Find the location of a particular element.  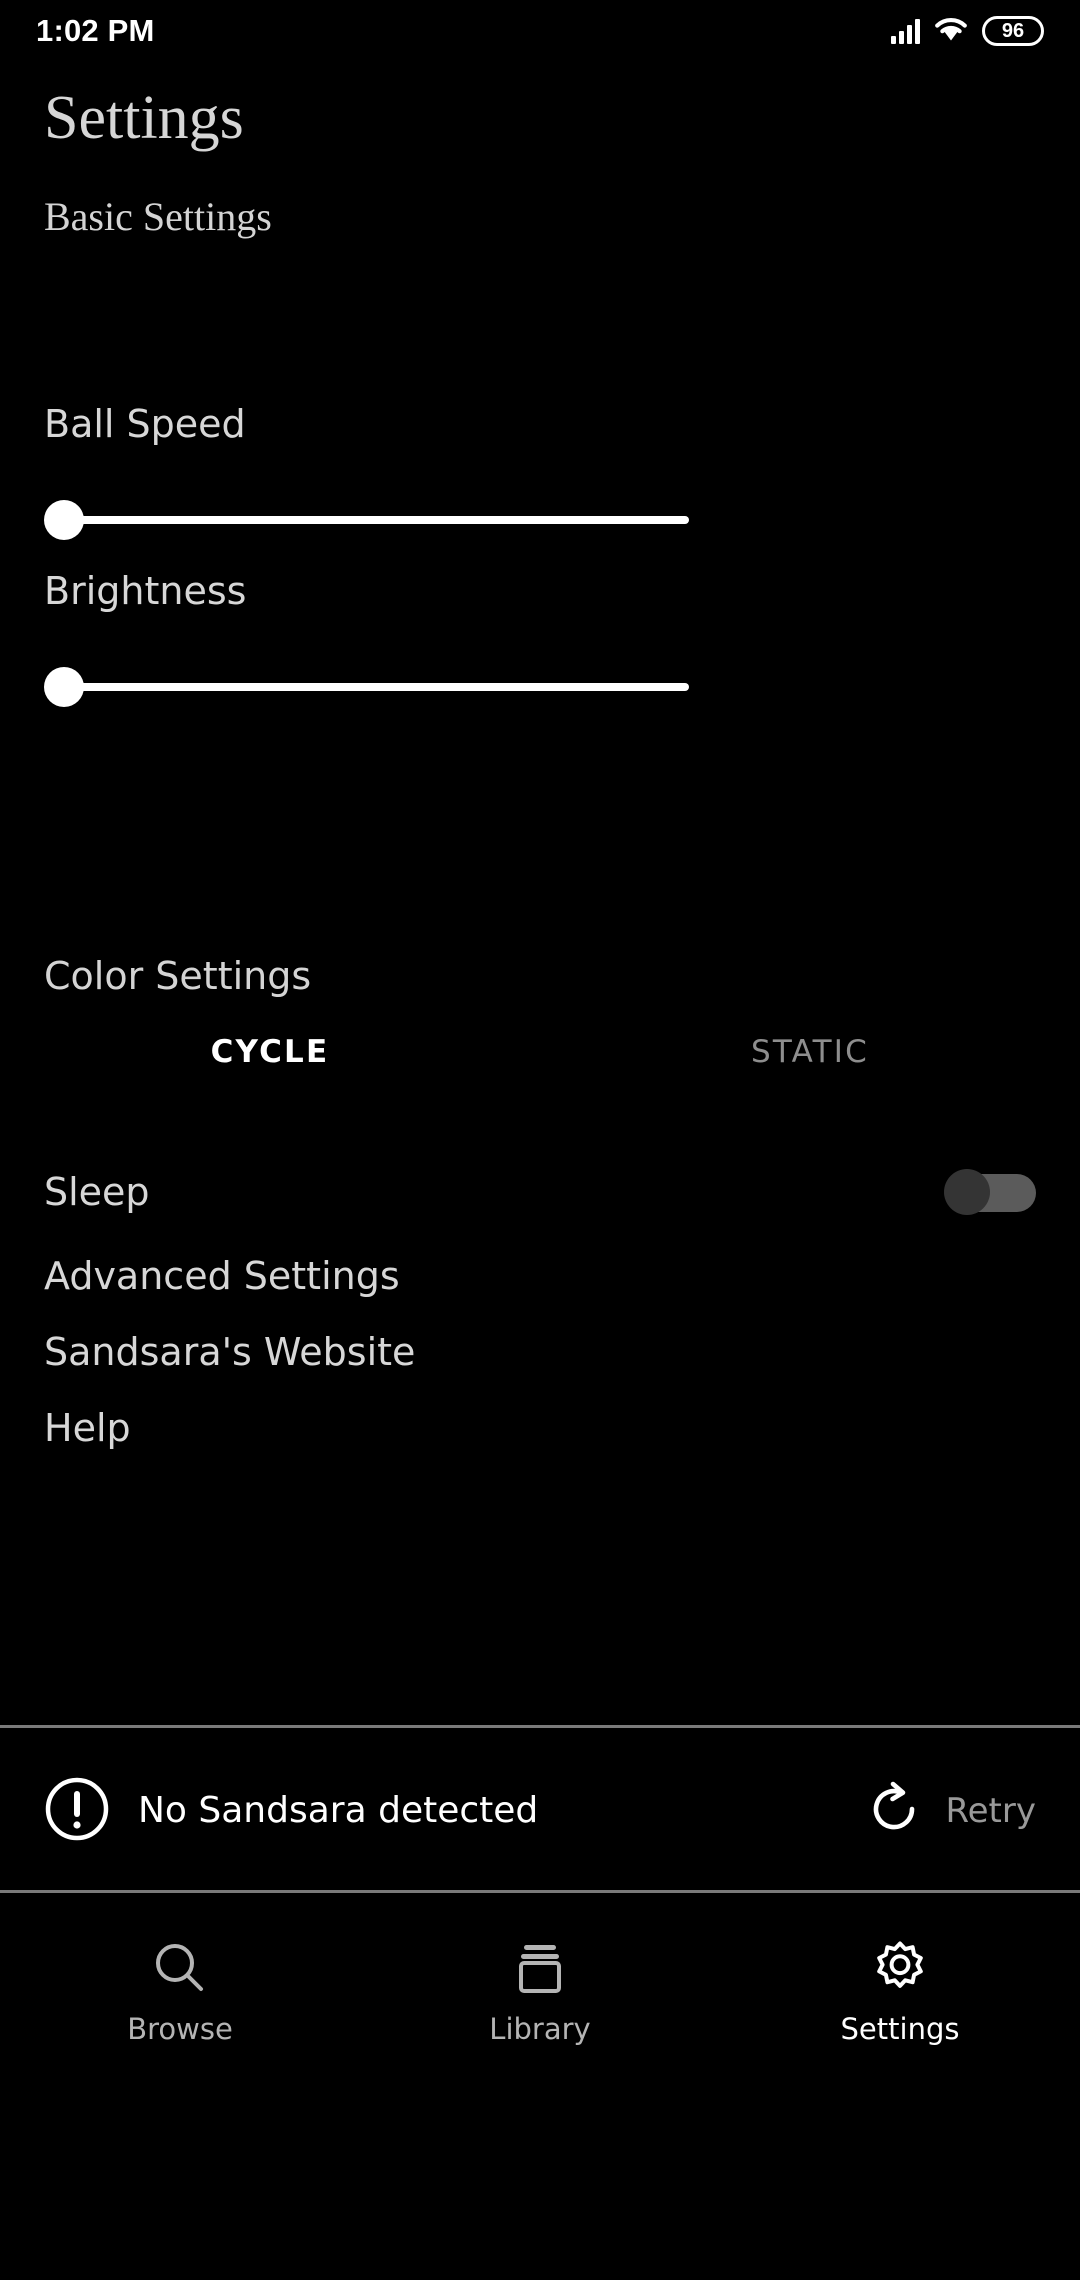

nav-item-browse: Browse is located at coordinates (180, 1985).